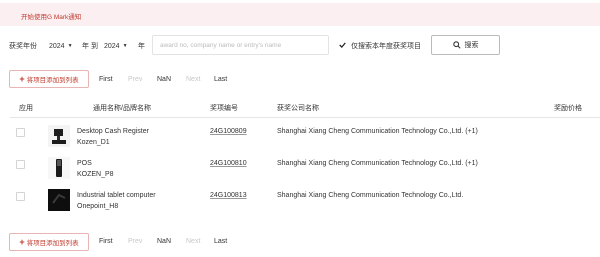 The width and height of the screenshot is (600, 257). Describe the element at coordinates (51, 17) in the screenshot. I see `notice-text: 开始使用G Mark通知` at that location.